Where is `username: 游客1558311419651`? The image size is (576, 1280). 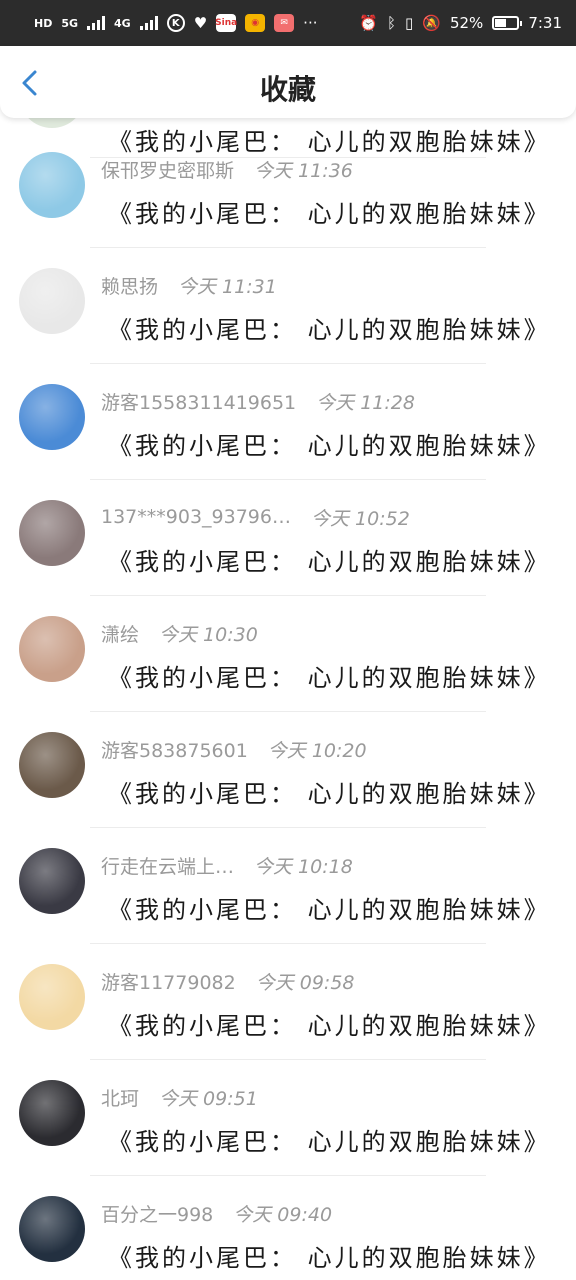 username: 游客1558311419651 is located at coordinates (198, 401).